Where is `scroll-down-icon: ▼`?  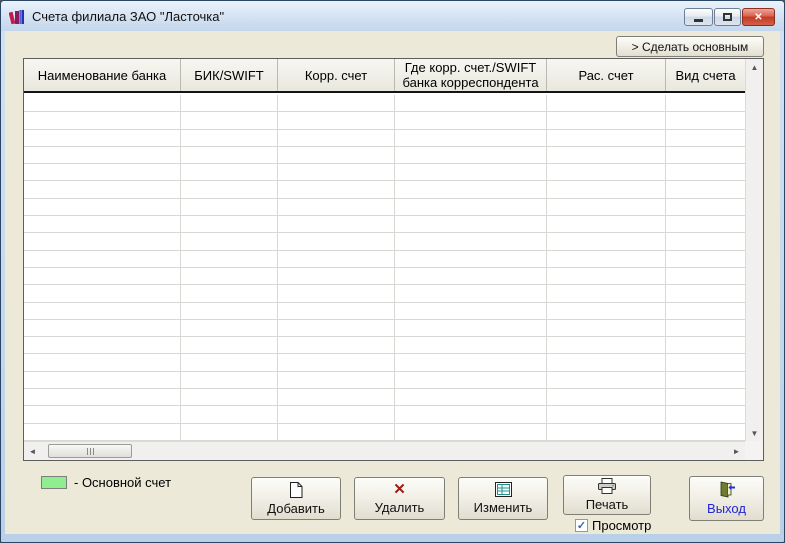 scroll-down-icon: ▼ is located at coordinates (754, 433).